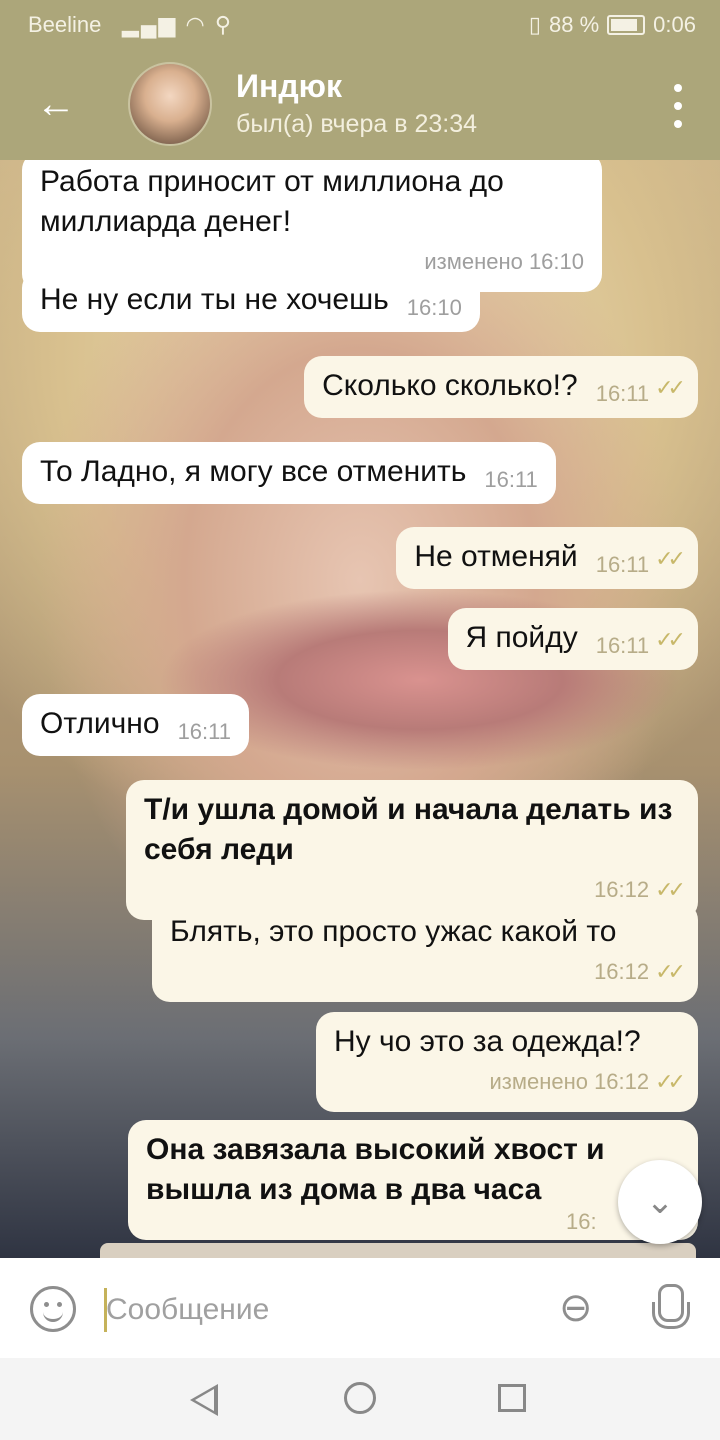 Image resolution: width=720 pixels, height=1440 pixels. Describe the element at coordinates (204, 1400) in the screenshot. I see `triangle-back-icon` at that location.